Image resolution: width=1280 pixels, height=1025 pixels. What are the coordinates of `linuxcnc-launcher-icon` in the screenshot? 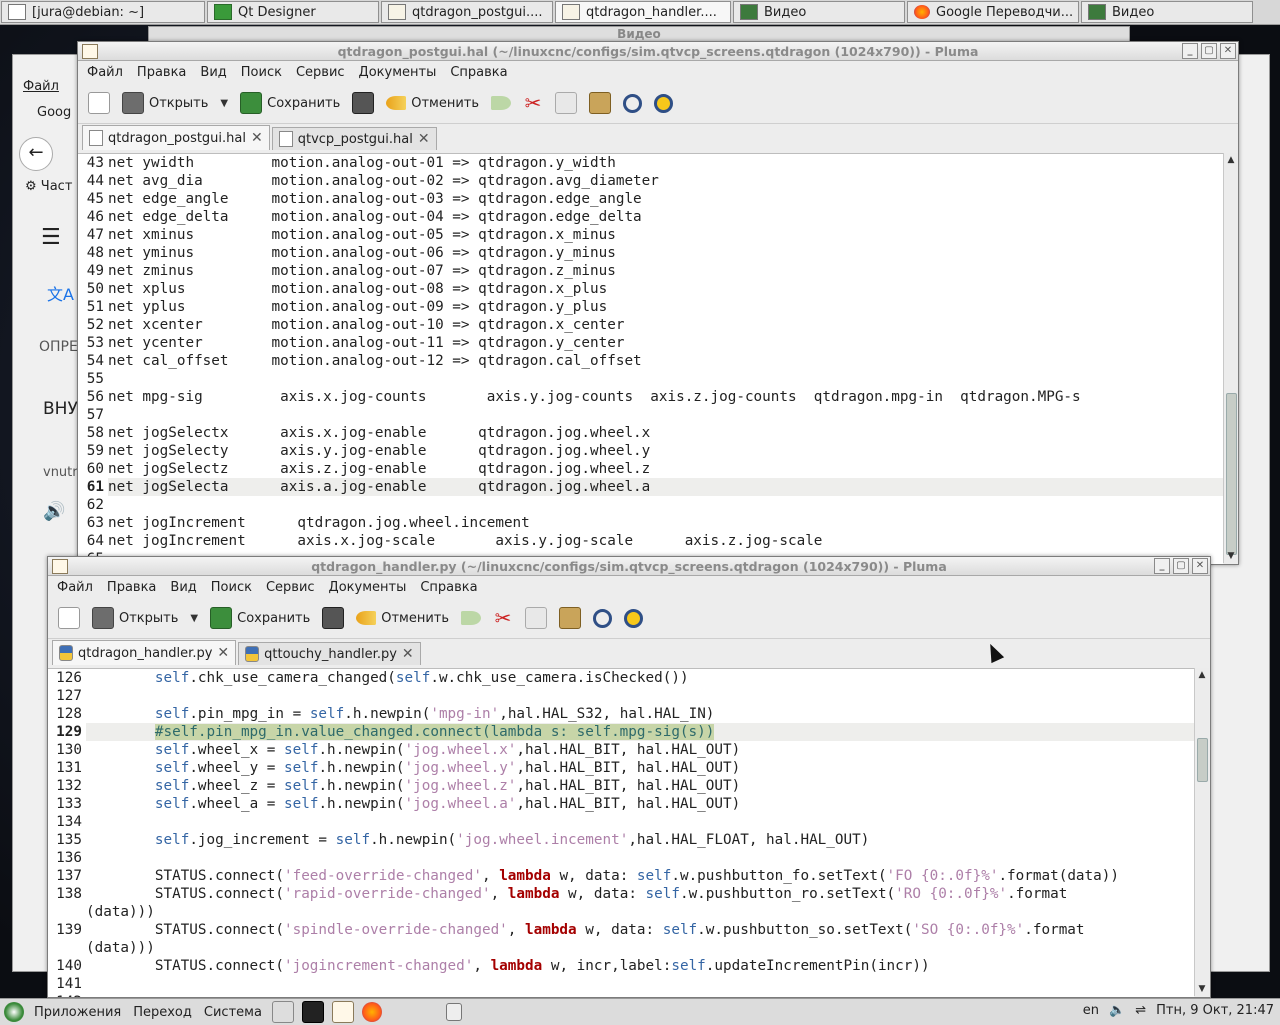 It's located at (282, 1012).